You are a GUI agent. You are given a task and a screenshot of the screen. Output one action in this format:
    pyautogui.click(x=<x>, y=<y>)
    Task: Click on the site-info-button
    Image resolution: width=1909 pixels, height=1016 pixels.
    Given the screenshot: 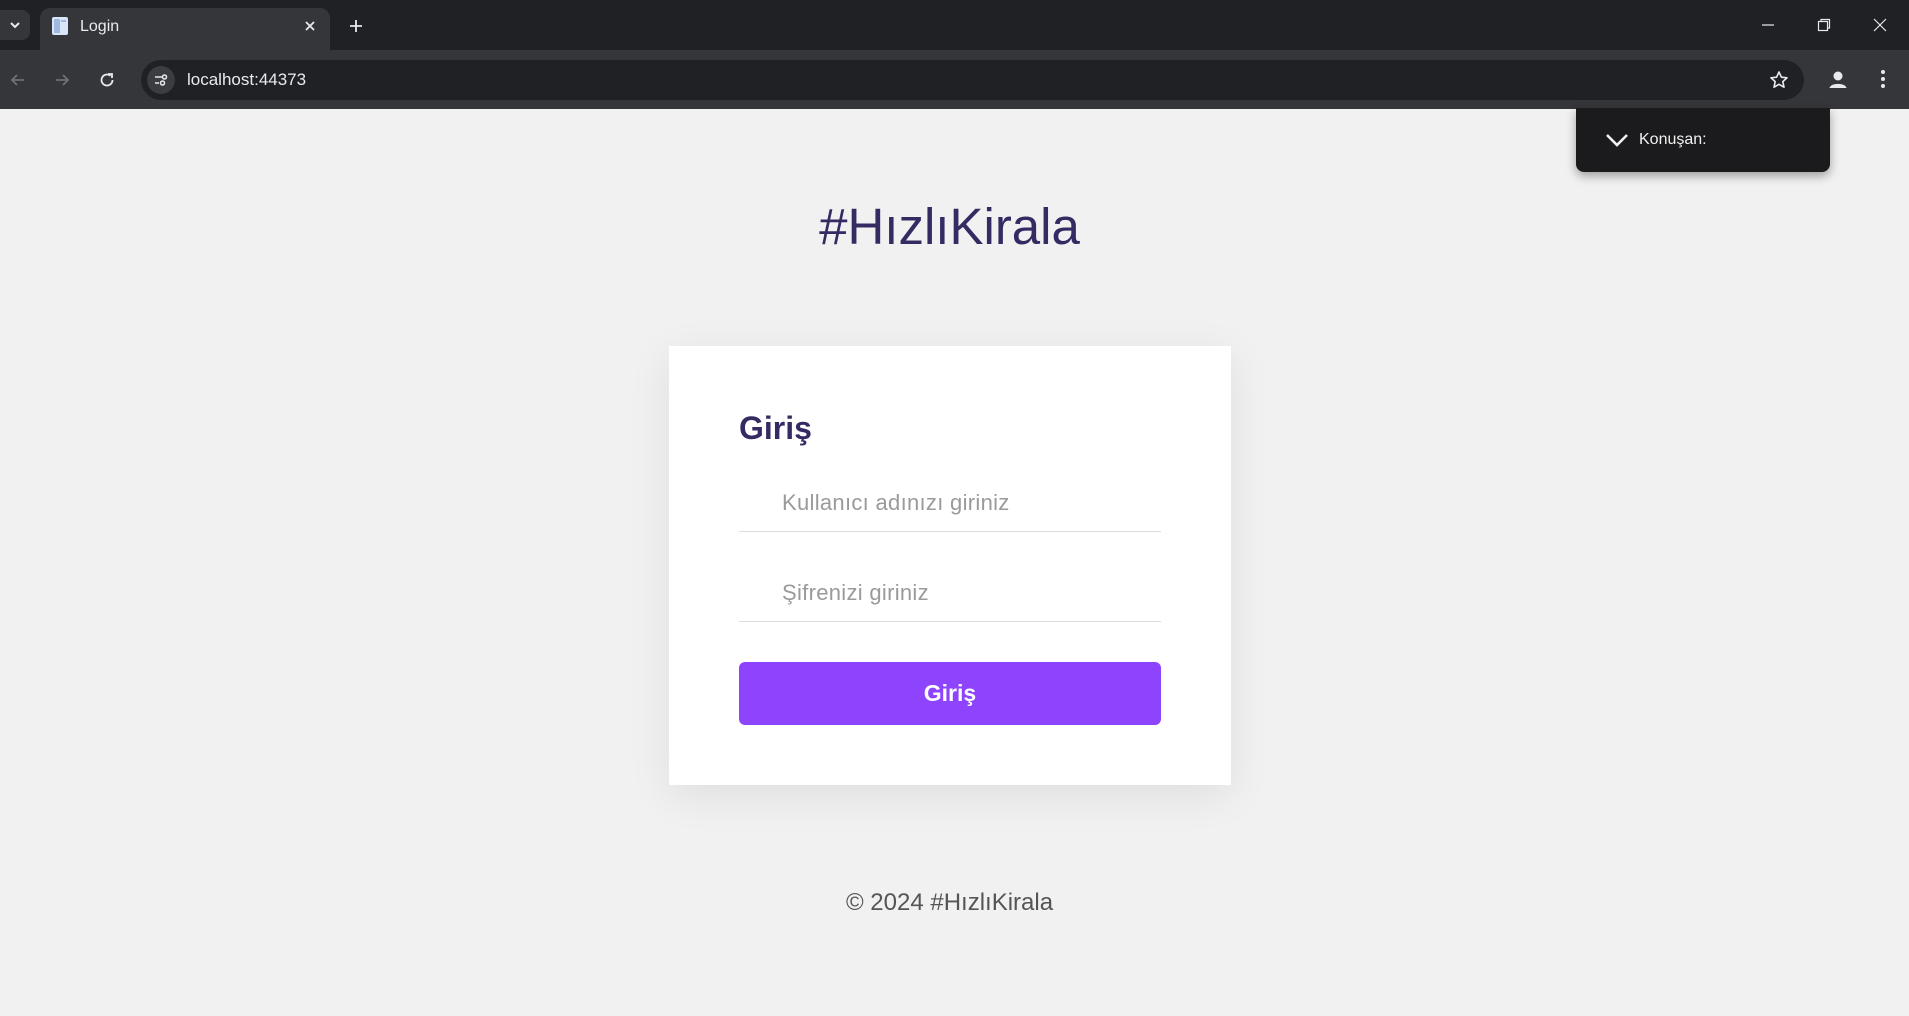 What is the action you would take?
    pyautogui.click(x=161, y=80)
    